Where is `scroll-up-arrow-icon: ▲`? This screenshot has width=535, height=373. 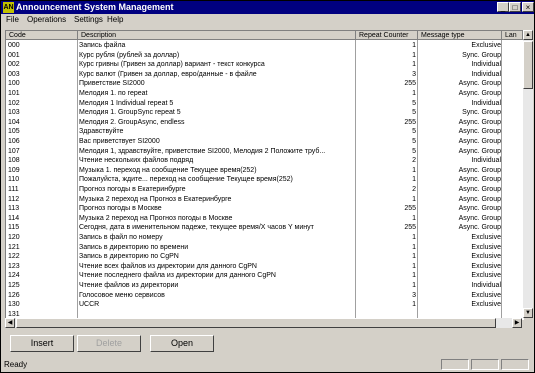
scroll-up-arrow-icon: ▲ is located at coordinates (528, 35).